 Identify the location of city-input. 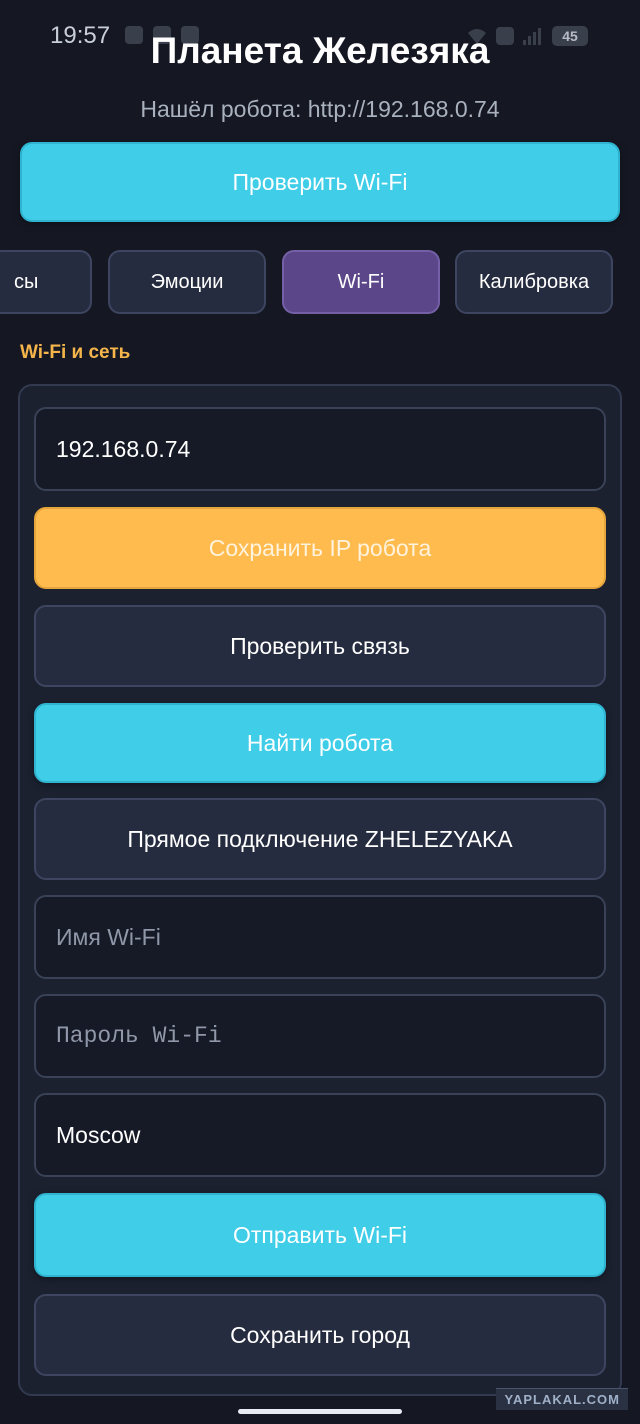
(320, 1135).